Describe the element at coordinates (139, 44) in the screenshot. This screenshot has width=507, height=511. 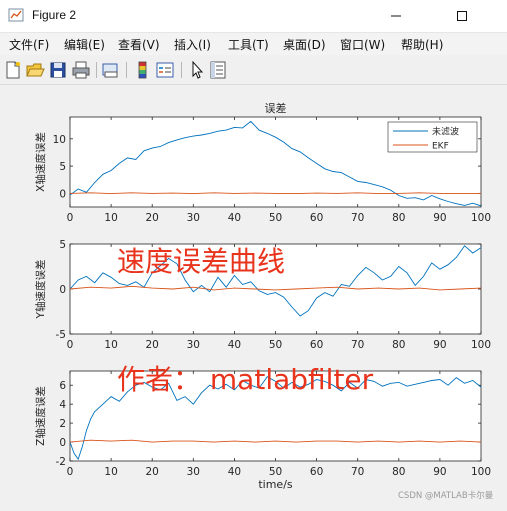
I see `menu-view: 查看(V)` at that location.